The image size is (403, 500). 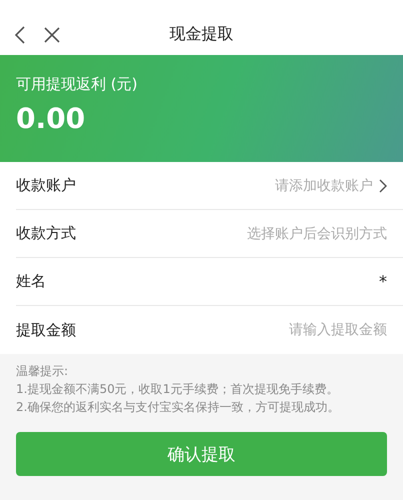 What do you see at coordinates (178, 389) in the screenshot?
I see `tip-text: 1.提现金额不满50元，收取1元手续费；首次提现免手续费。` at bounding box center [178, 389].